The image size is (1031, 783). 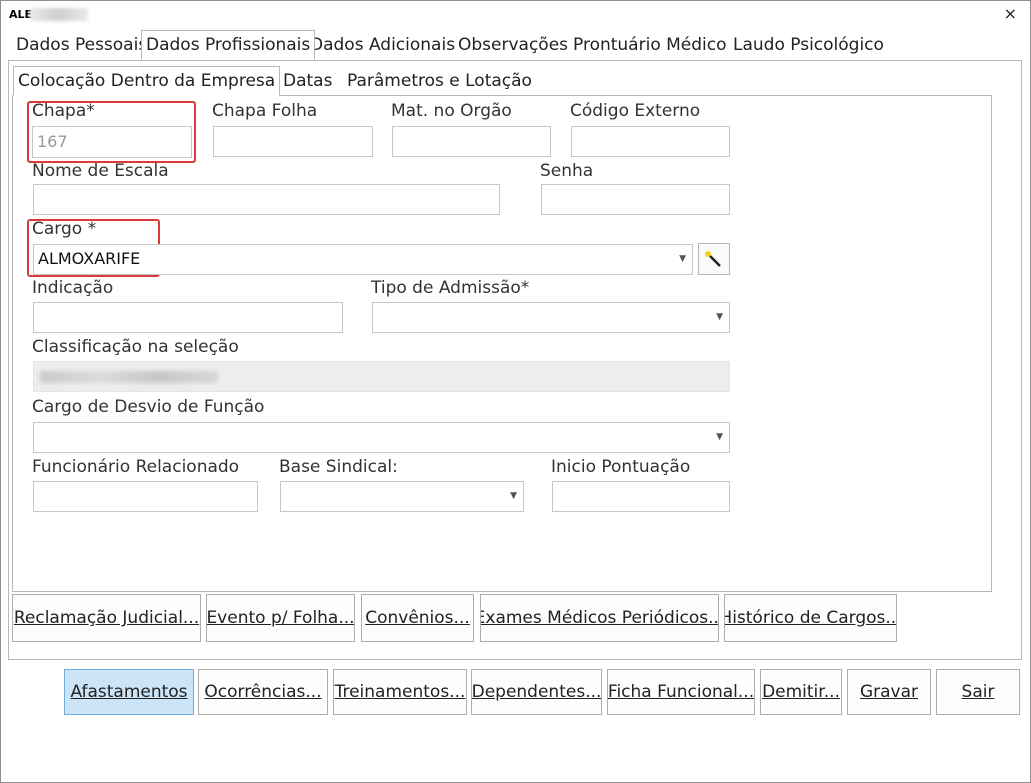 I want to click on base-sindical-label: Base Sindical:, so click(x=338, y=467).